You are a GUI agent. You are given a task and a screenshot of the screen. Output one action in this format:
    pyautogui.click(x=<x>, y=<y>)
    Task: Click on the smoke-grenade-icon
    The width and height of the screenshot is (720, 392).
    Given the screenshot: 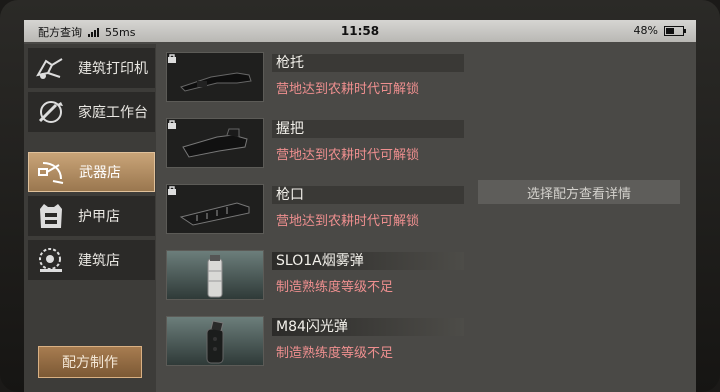 What is the action you would take?
    pyautogui.click(x=215, y=276)
    